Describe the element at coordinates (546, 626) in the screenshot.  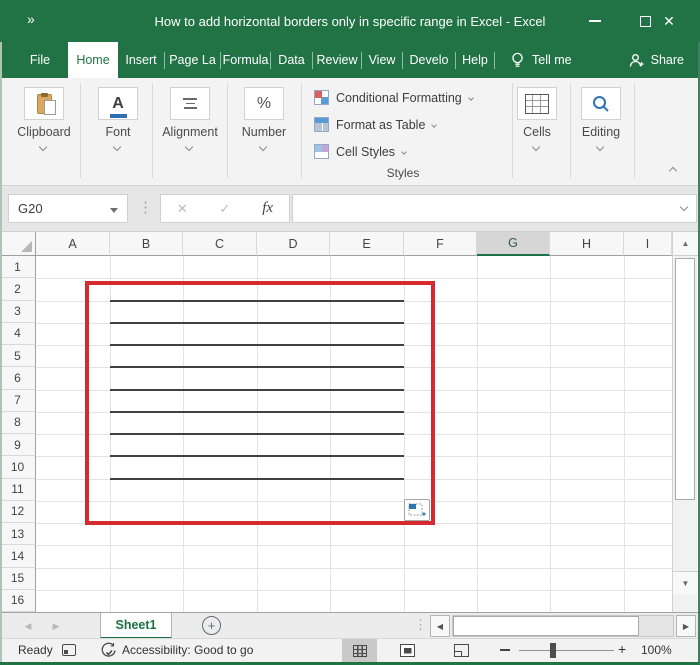
I see `horizontal-scrollbar-thumb` at that location.